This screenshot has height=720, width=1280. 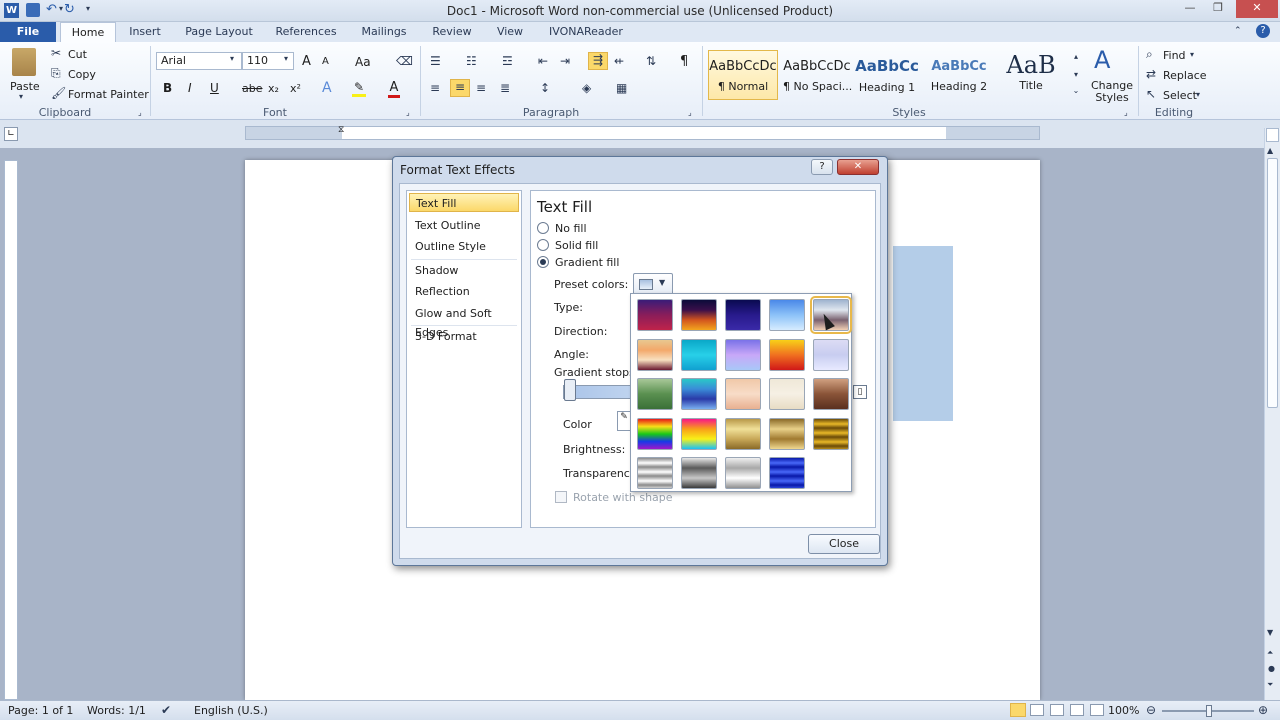 What do you see at coordinates (1149, 54) in the screenshot?
I see `find-icon: ⌕` at bounding box center [1149, 54].